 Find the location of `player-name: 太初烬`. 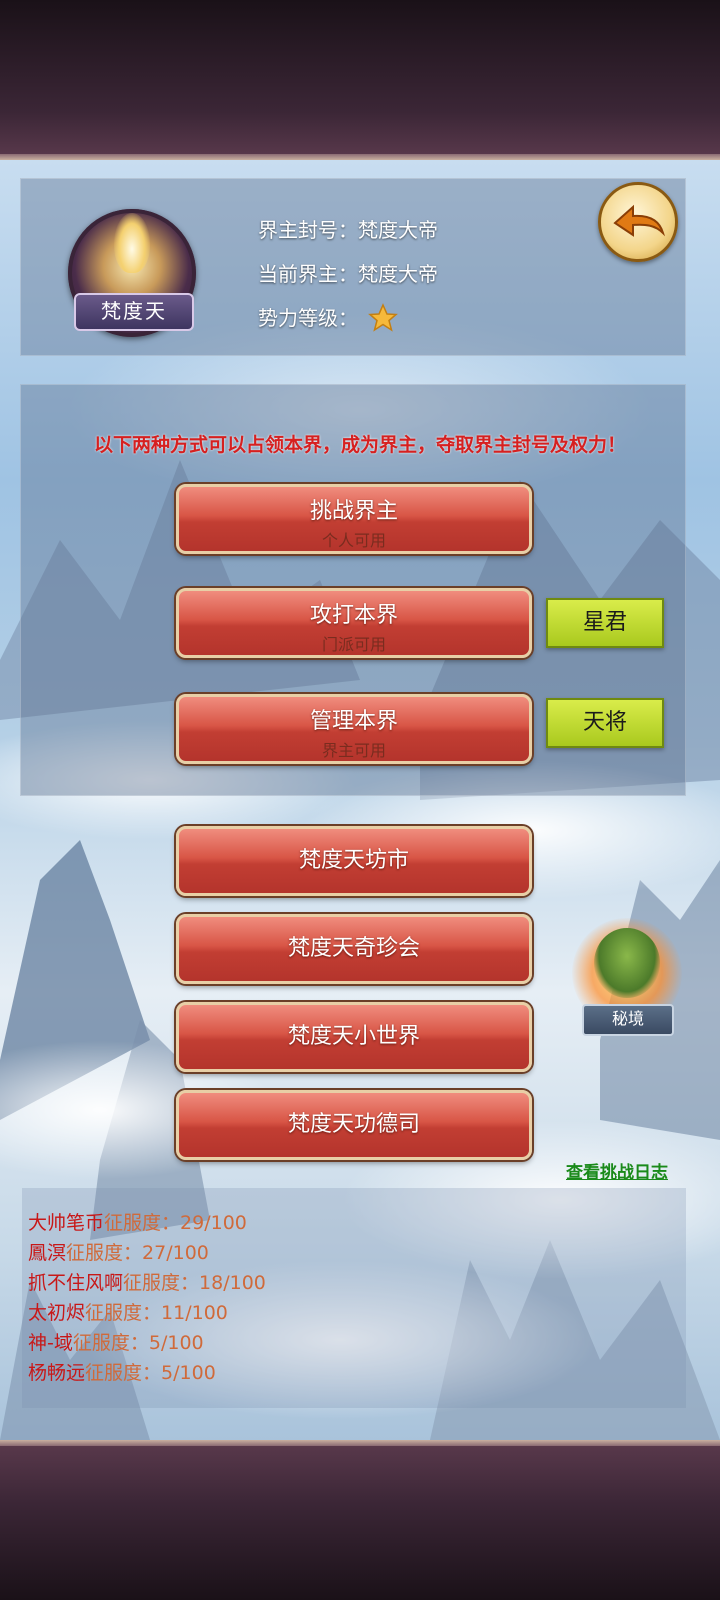

player-name: 太初烬 is located at coordinates (57, 1313).